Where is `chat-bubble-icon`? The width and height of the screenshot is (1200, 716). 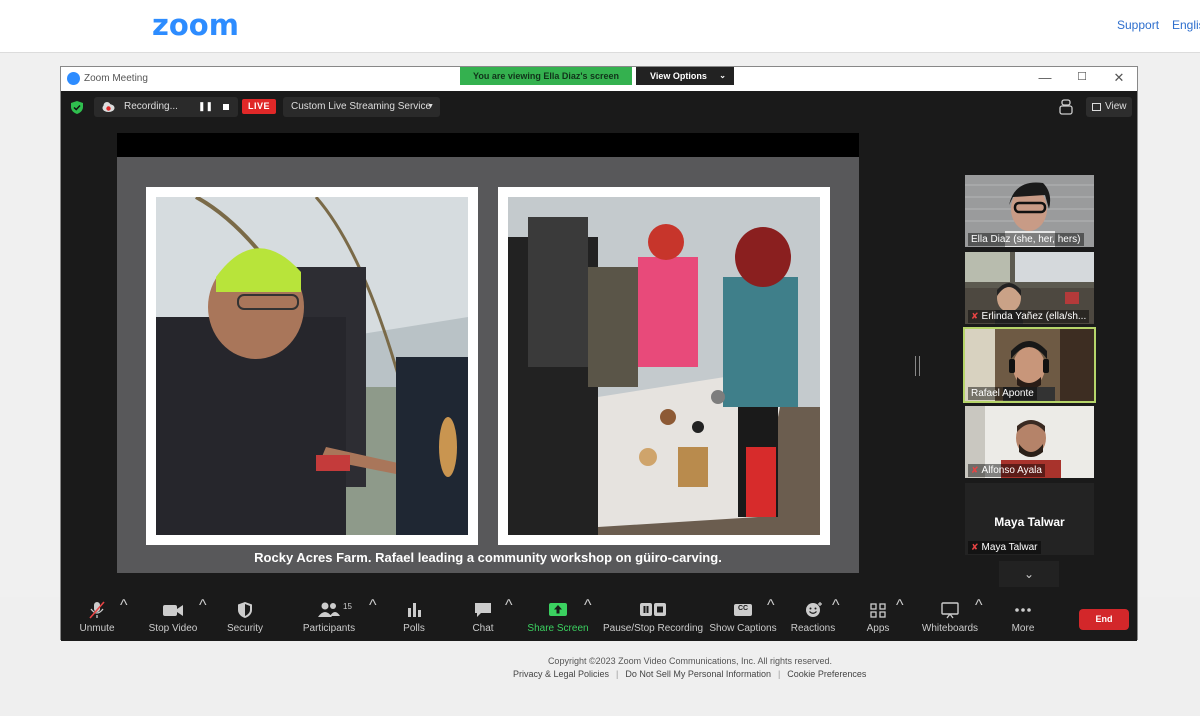
chat-bubble-icon is located at coordinates (483, 610).